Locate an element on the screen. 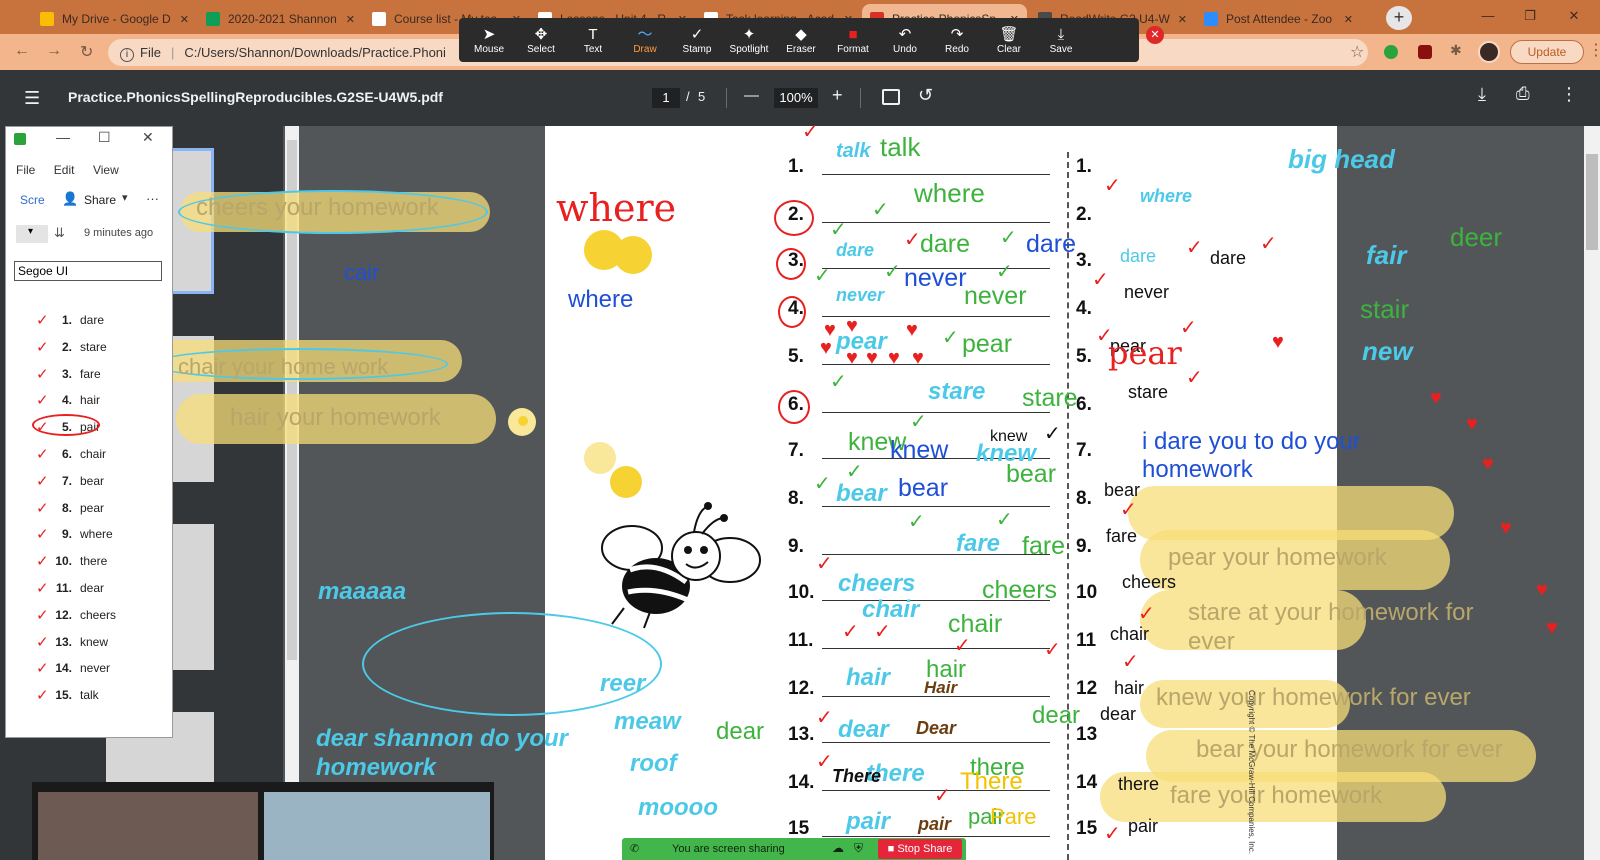 The width and height of the screenshot is (1600, 860). panel-scrollbar is located at coordinates (292, 493).